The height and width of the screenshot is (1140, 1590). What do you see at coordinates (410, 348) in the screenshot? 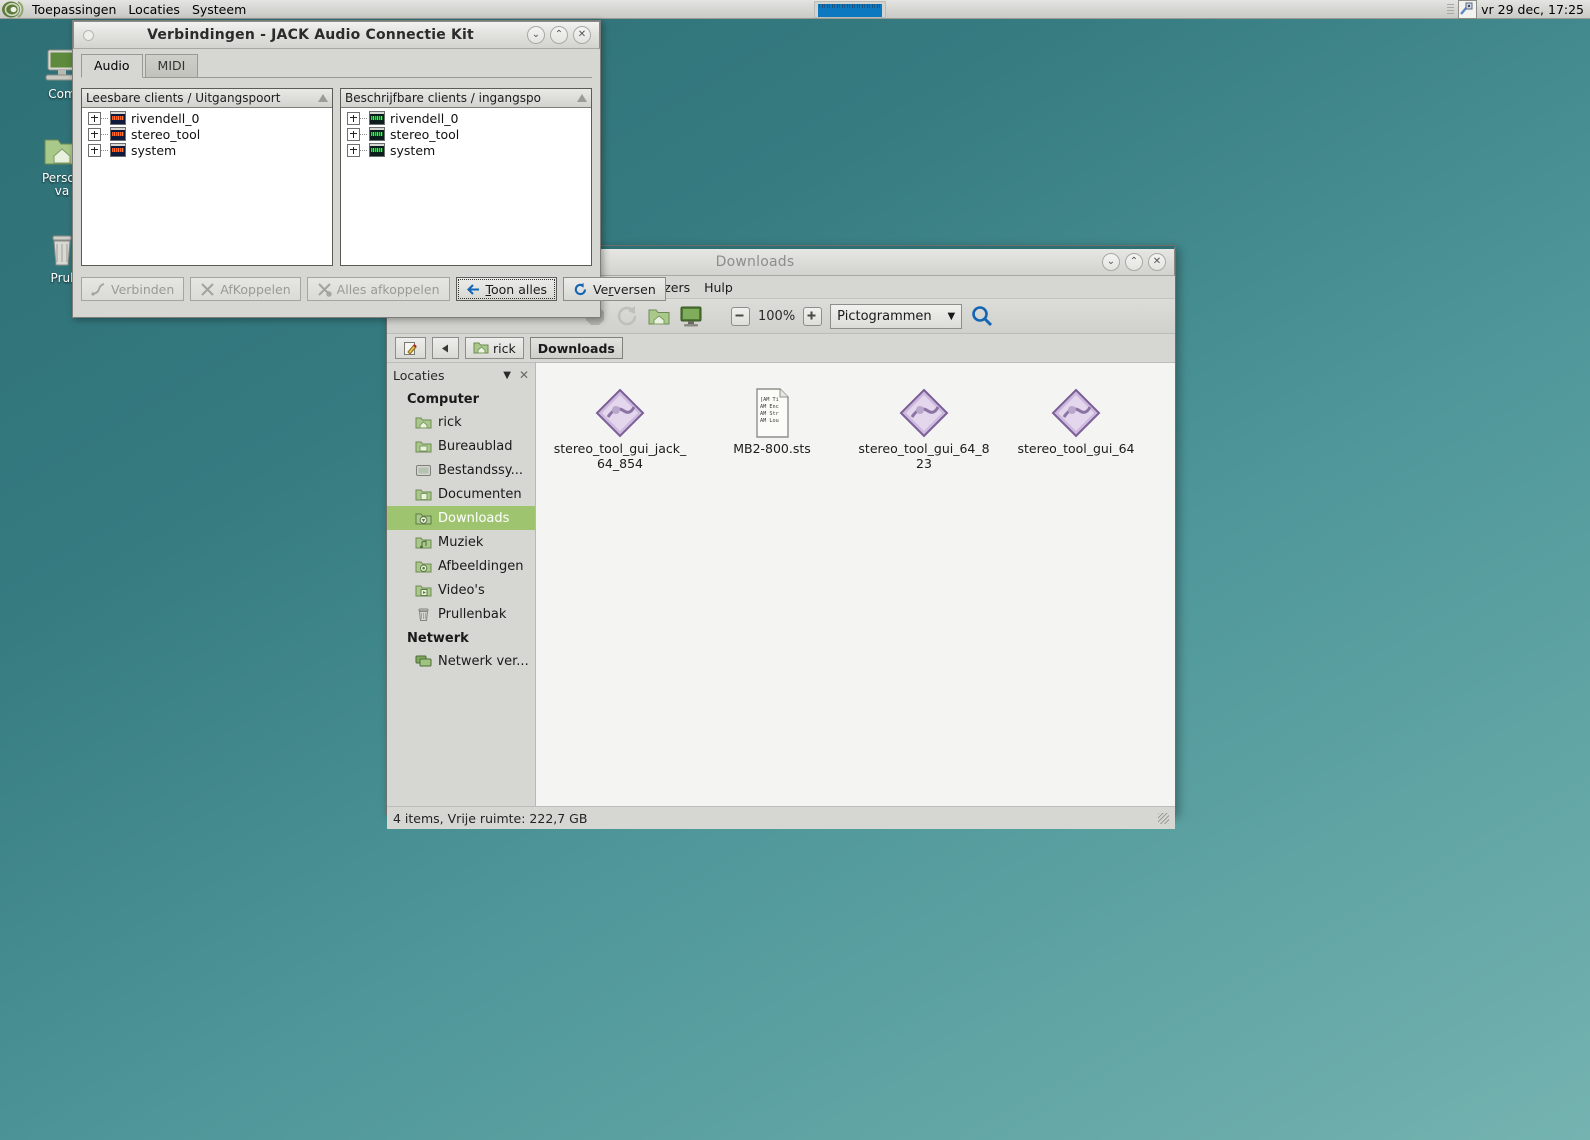
I see `edit-location-icon` at bounding box center [410, 348].